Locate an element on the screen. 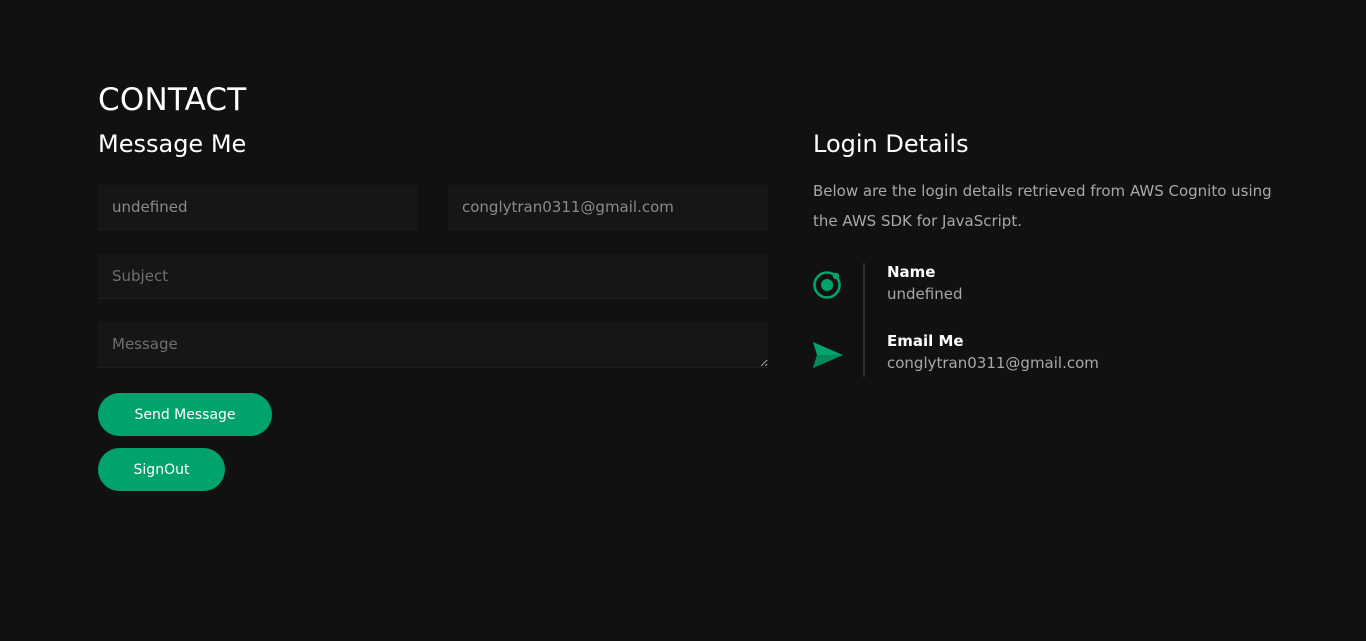 This screenshot has width=1366, height=641. send-message-button: Send Message is located at coordinates (185, 414).